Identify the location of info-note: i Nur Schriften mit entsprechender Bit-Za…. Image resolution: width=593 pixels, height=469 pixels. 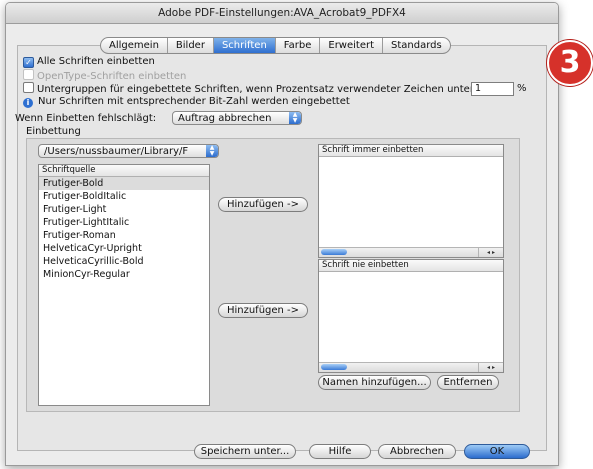
(186, 102).